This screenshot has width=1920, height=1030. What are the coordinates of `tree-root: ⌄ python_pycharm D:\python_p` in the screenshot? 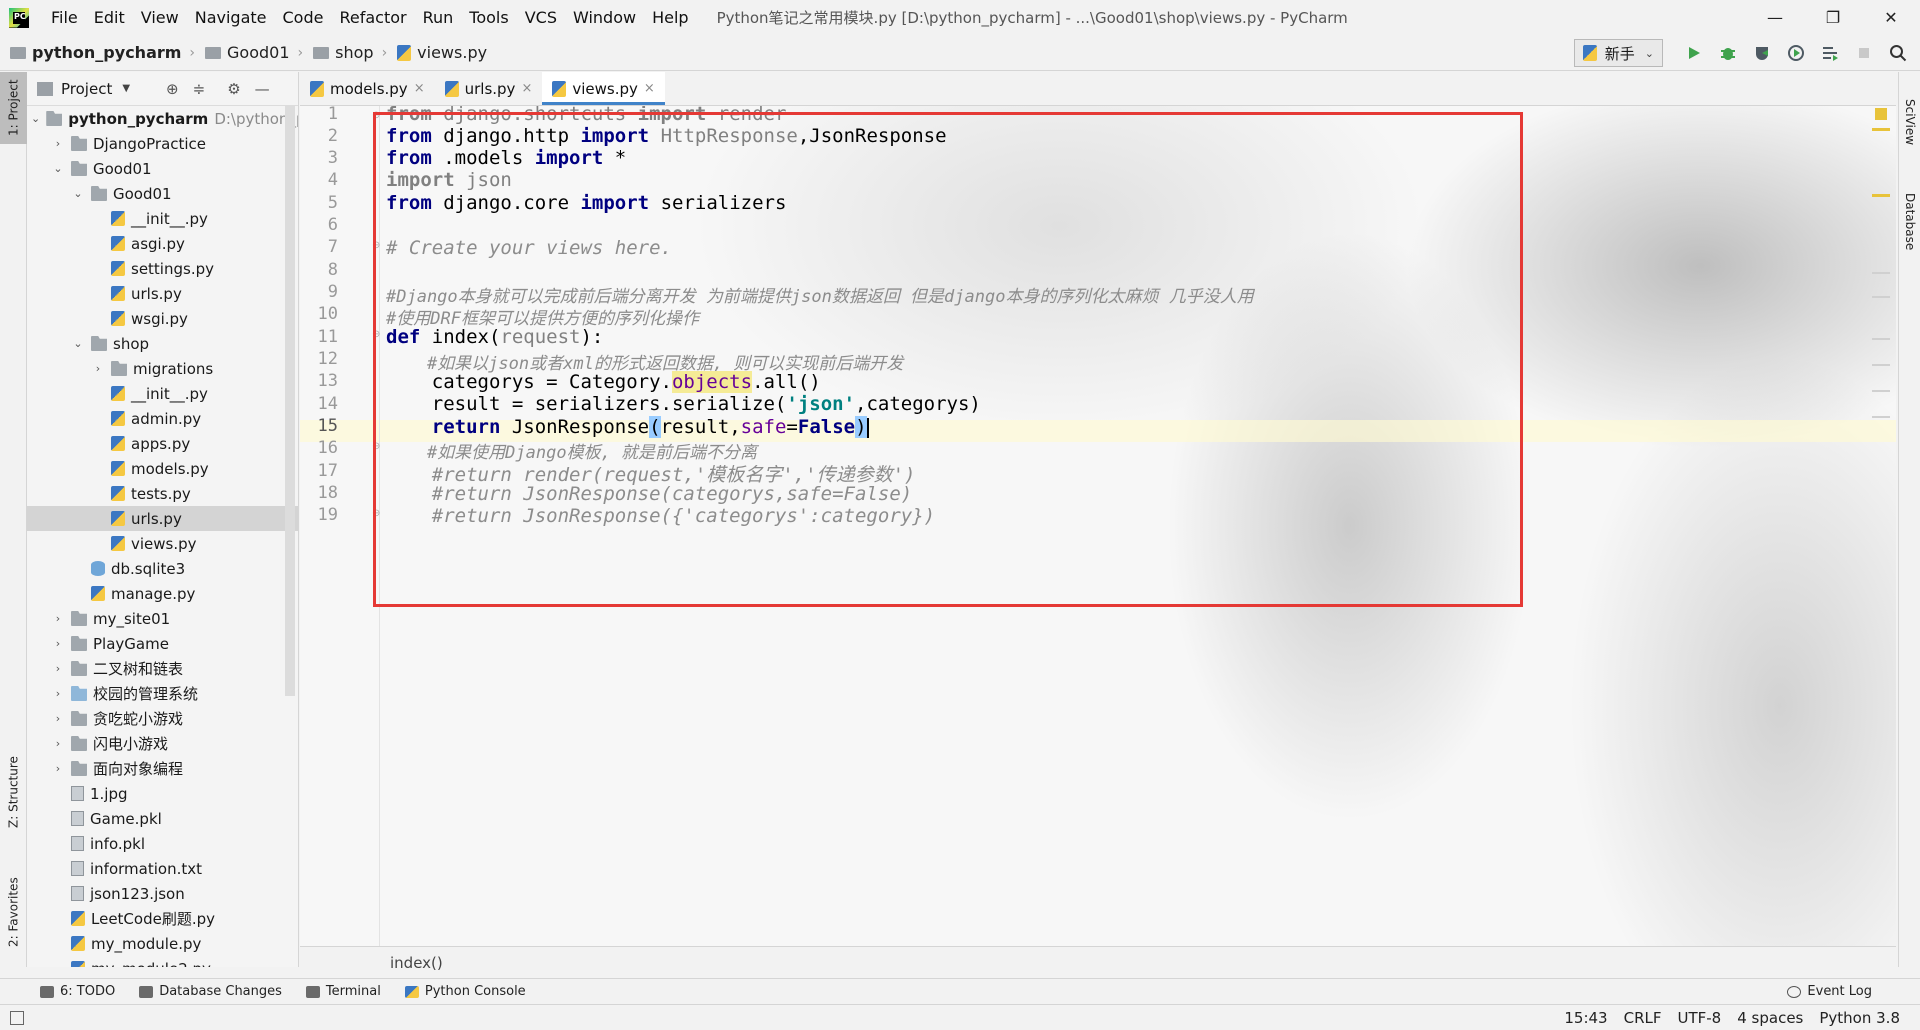 It's located at (162, 118).